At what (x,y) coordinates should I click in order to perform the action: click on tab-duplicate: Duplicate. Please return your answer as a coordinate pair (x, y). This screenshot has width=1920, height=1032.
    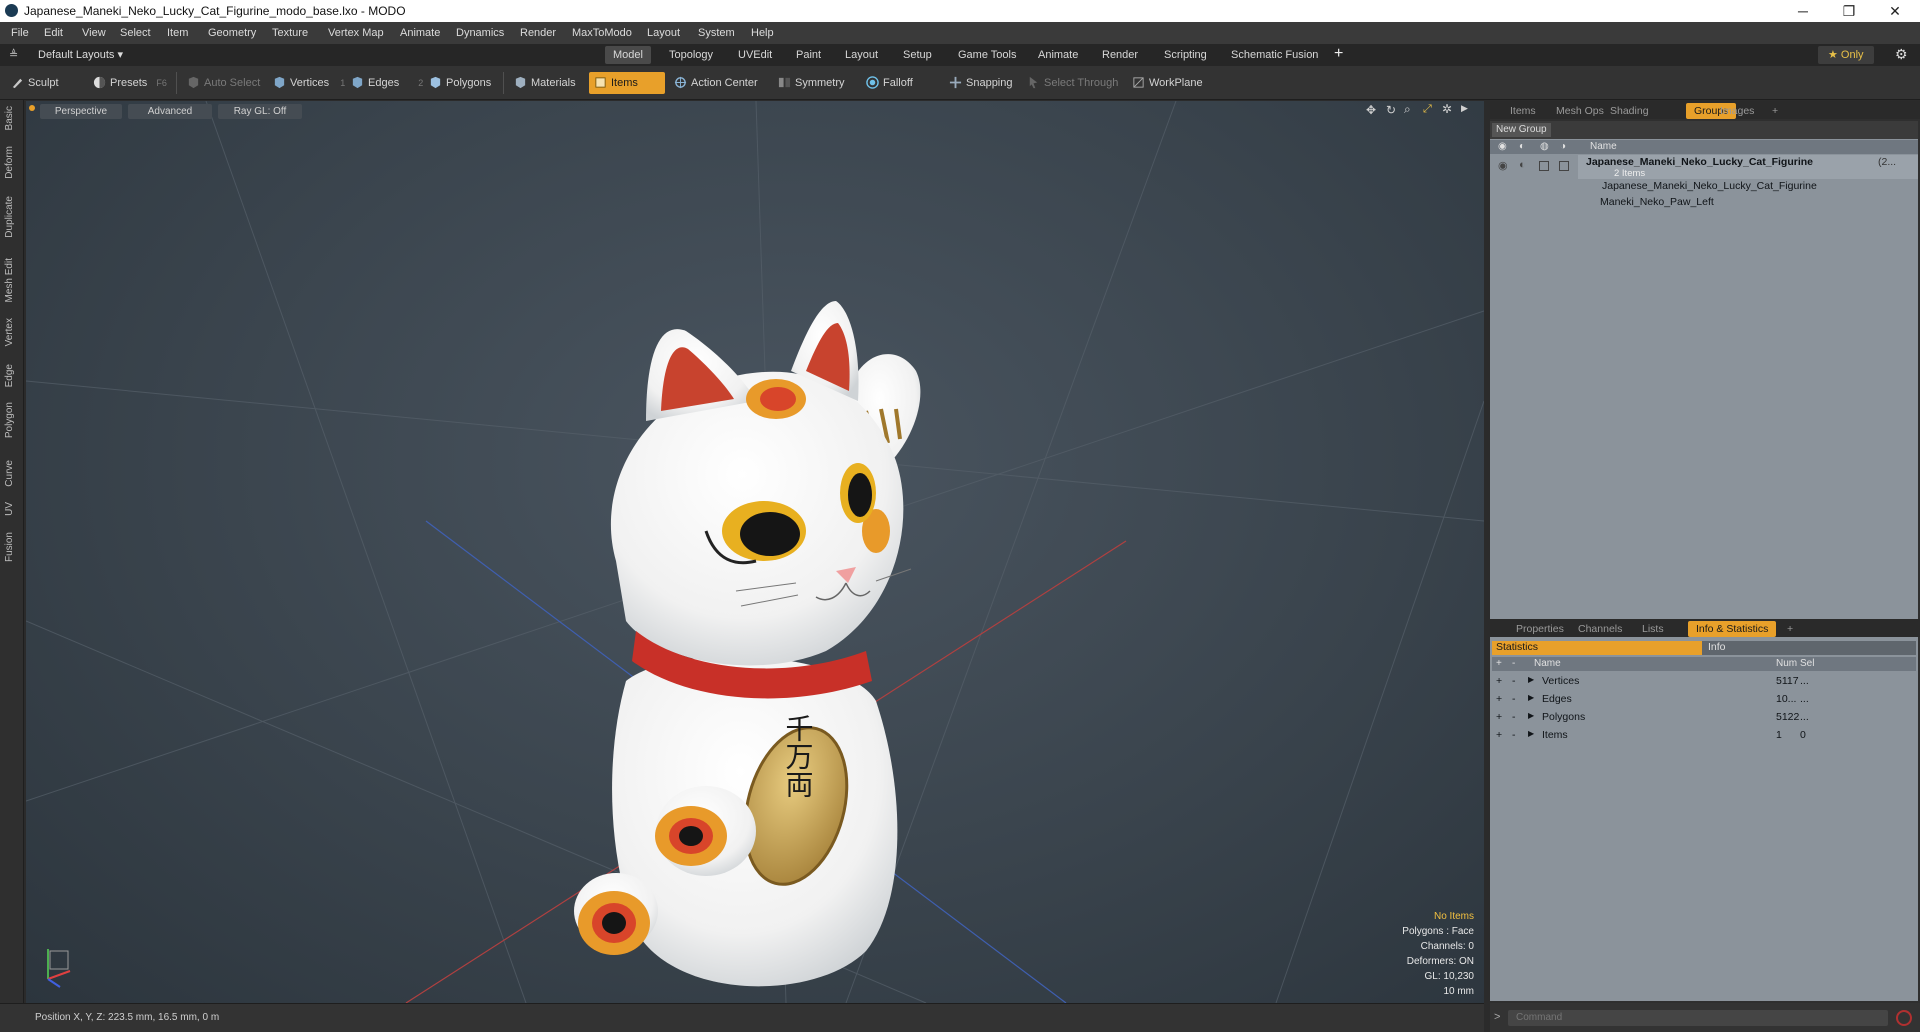
    Looking at the image, I should click on (9, 217).